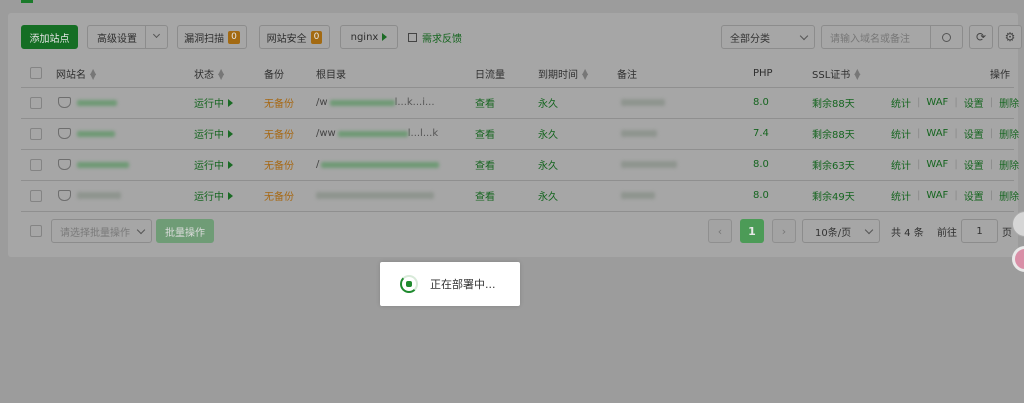 This screenshot has width=1024, height=403. Describe the element at coordinates (841, 231) in the screenshot. I see `page-size-select: 10条/页` at that location.